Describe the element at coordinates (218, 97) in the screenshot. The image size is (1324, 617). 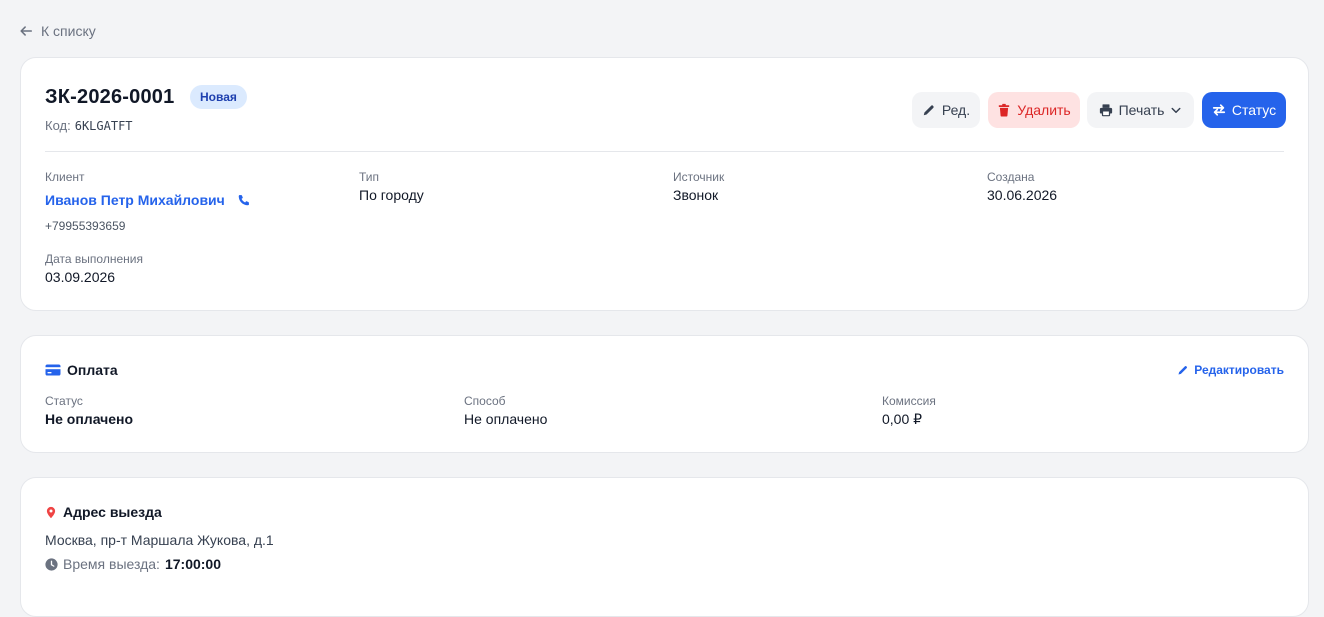
I see `status-badge: Новая` at that location.